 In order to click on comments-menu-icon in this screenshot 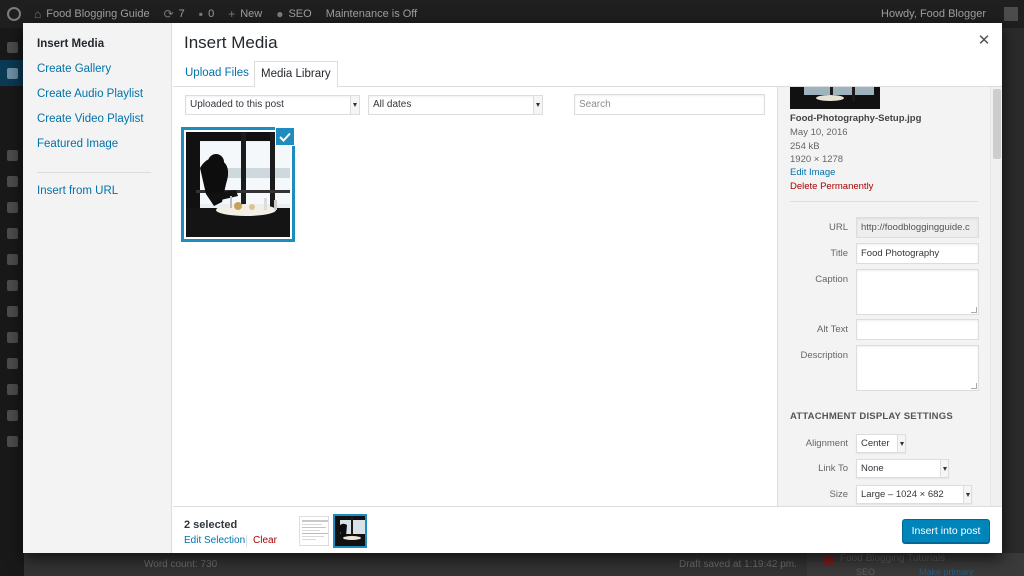, I will do `click(12, 207)`.